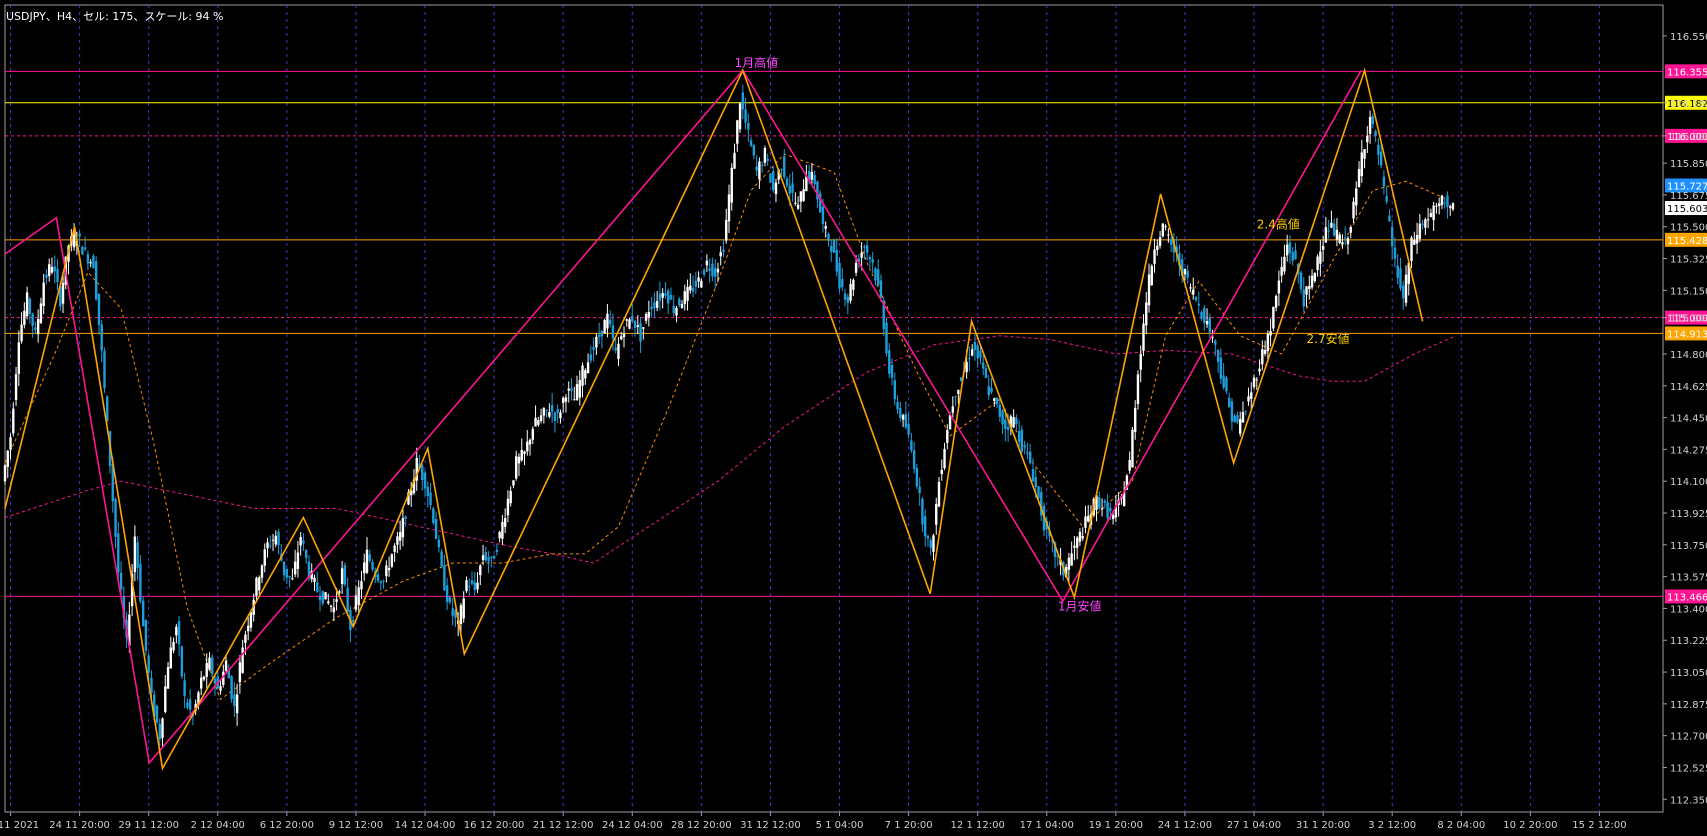  Describe the element at coordinates (1687, 334) in the screenshot. I see `level-badge-label: 114.913` at that location.